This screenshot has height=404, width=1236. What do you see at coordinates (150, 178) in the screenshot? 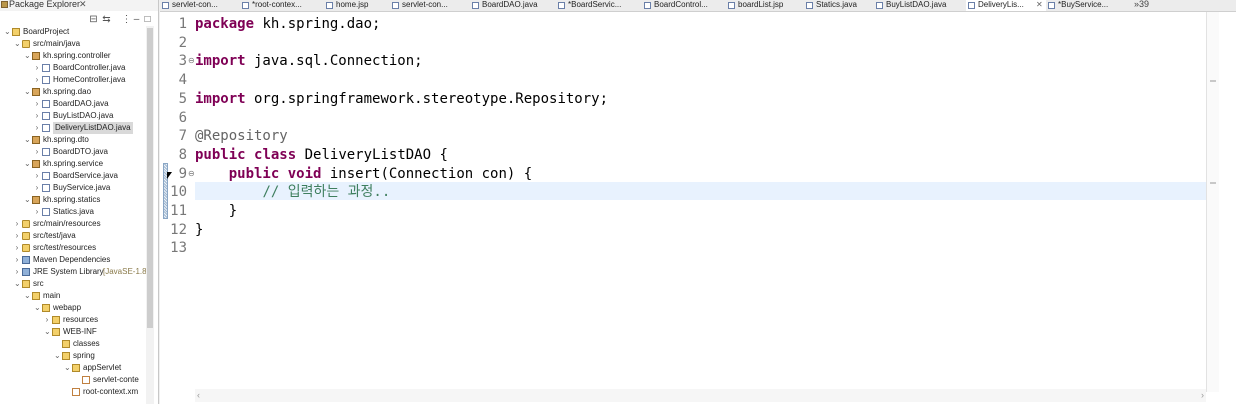
I see `scrollbar-thumb` at bounding box center [150, 178].